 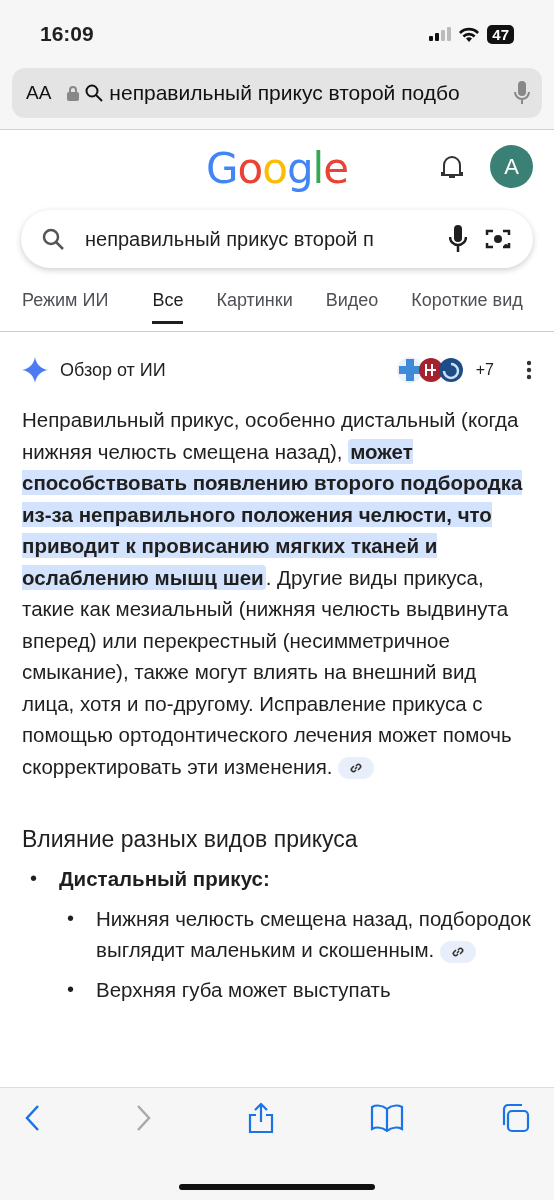 I want to click on address-bar: AA неправильный прикус второй подбо, so click(x=277, y=93).